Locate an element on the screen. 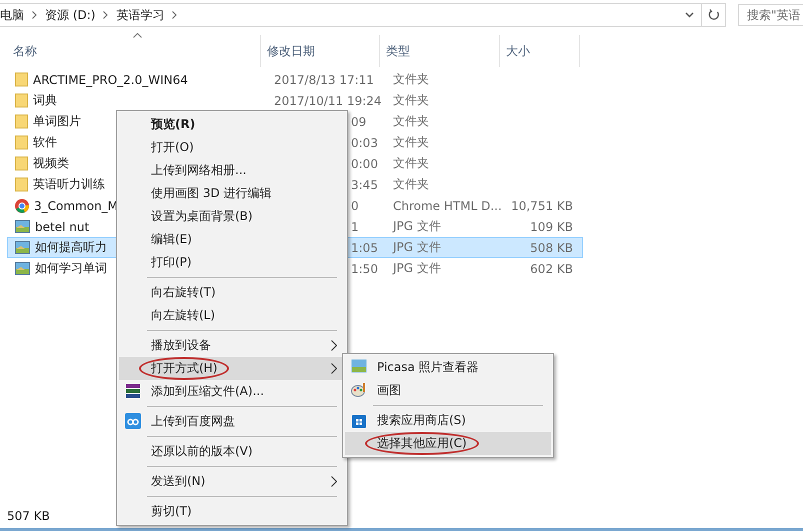 Image resolution: width=803 pixels, height=531 pixels. file-size: 602 KB is located at coordinates (551, 269).